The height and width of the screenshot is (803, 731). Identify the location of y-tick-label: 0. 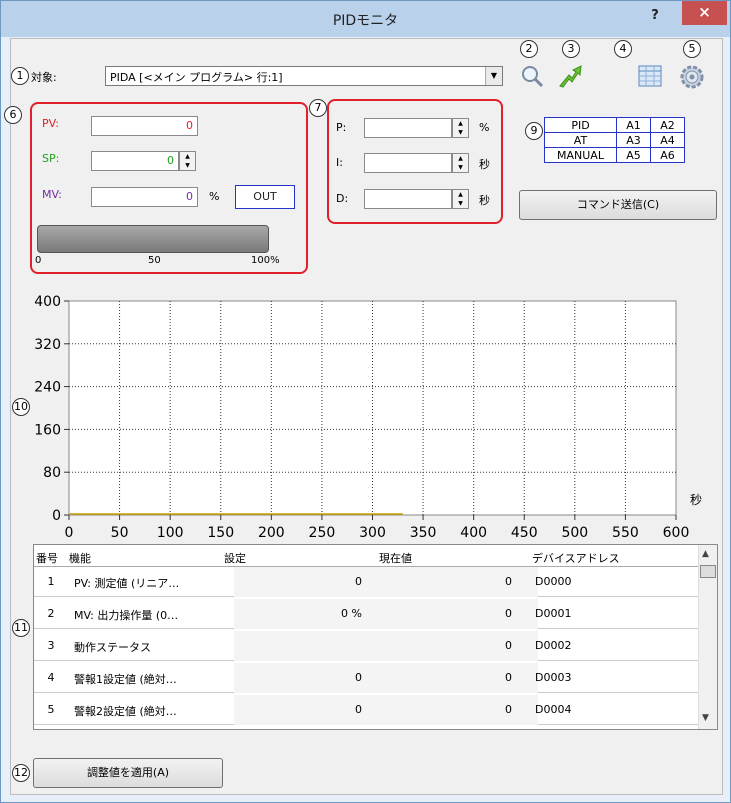
(56, 516).